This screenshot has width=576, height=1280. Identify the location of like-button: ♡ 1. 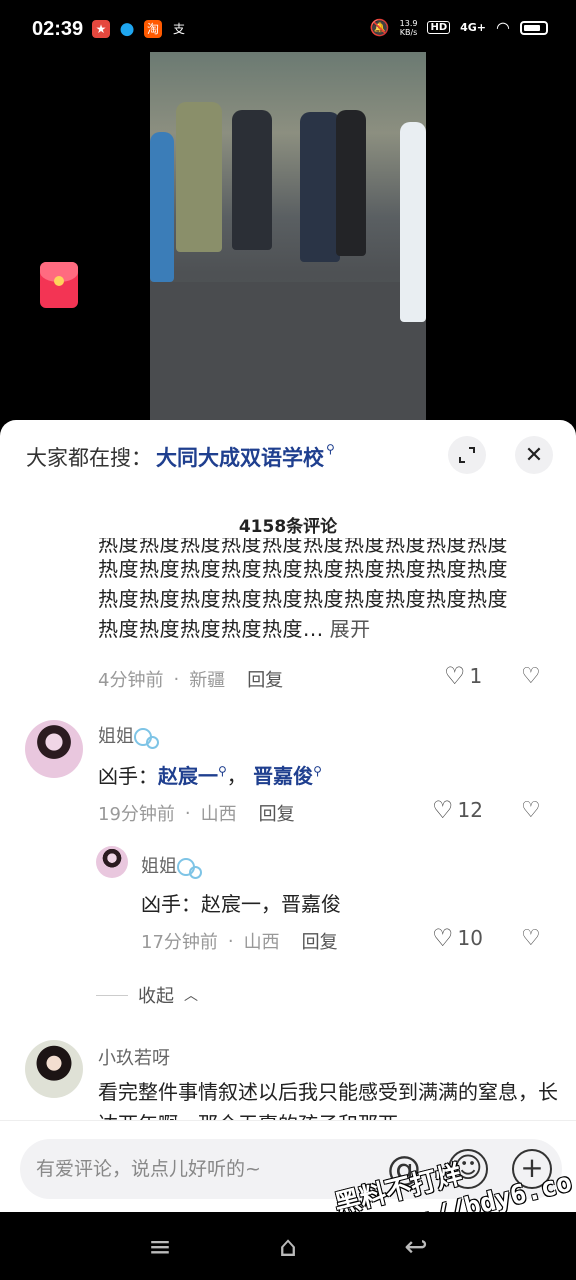
(463, 676).